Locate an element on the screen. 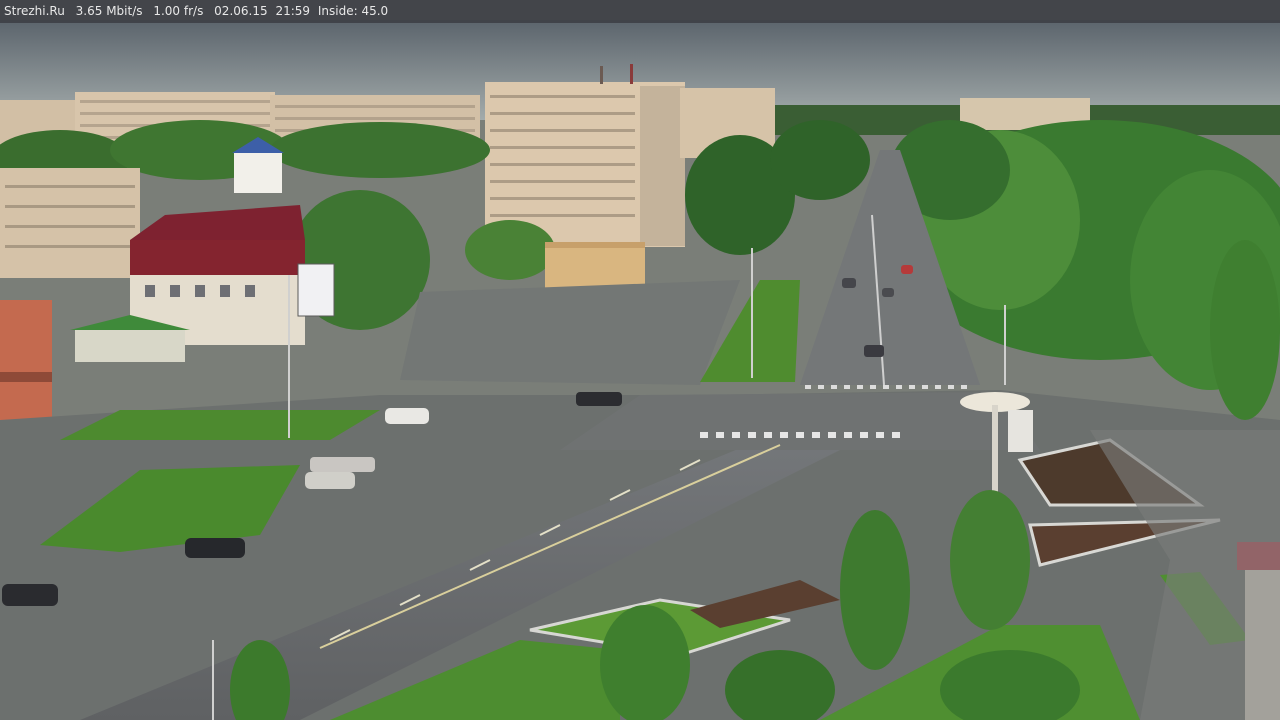 This screenshot has height=720, width=1280. date-label: 02.06.15 is located at coordinates (241, 11).